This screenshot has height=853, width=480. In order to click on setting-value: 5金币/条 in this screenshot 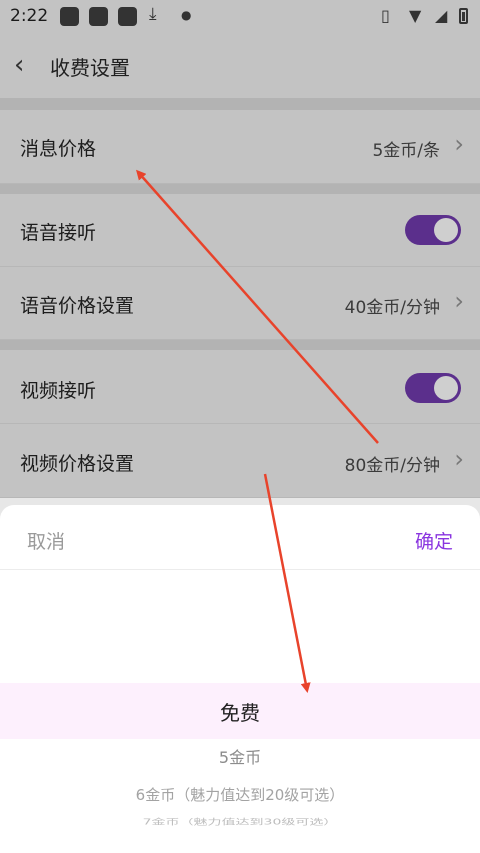, I will do `click(406, 151)`.